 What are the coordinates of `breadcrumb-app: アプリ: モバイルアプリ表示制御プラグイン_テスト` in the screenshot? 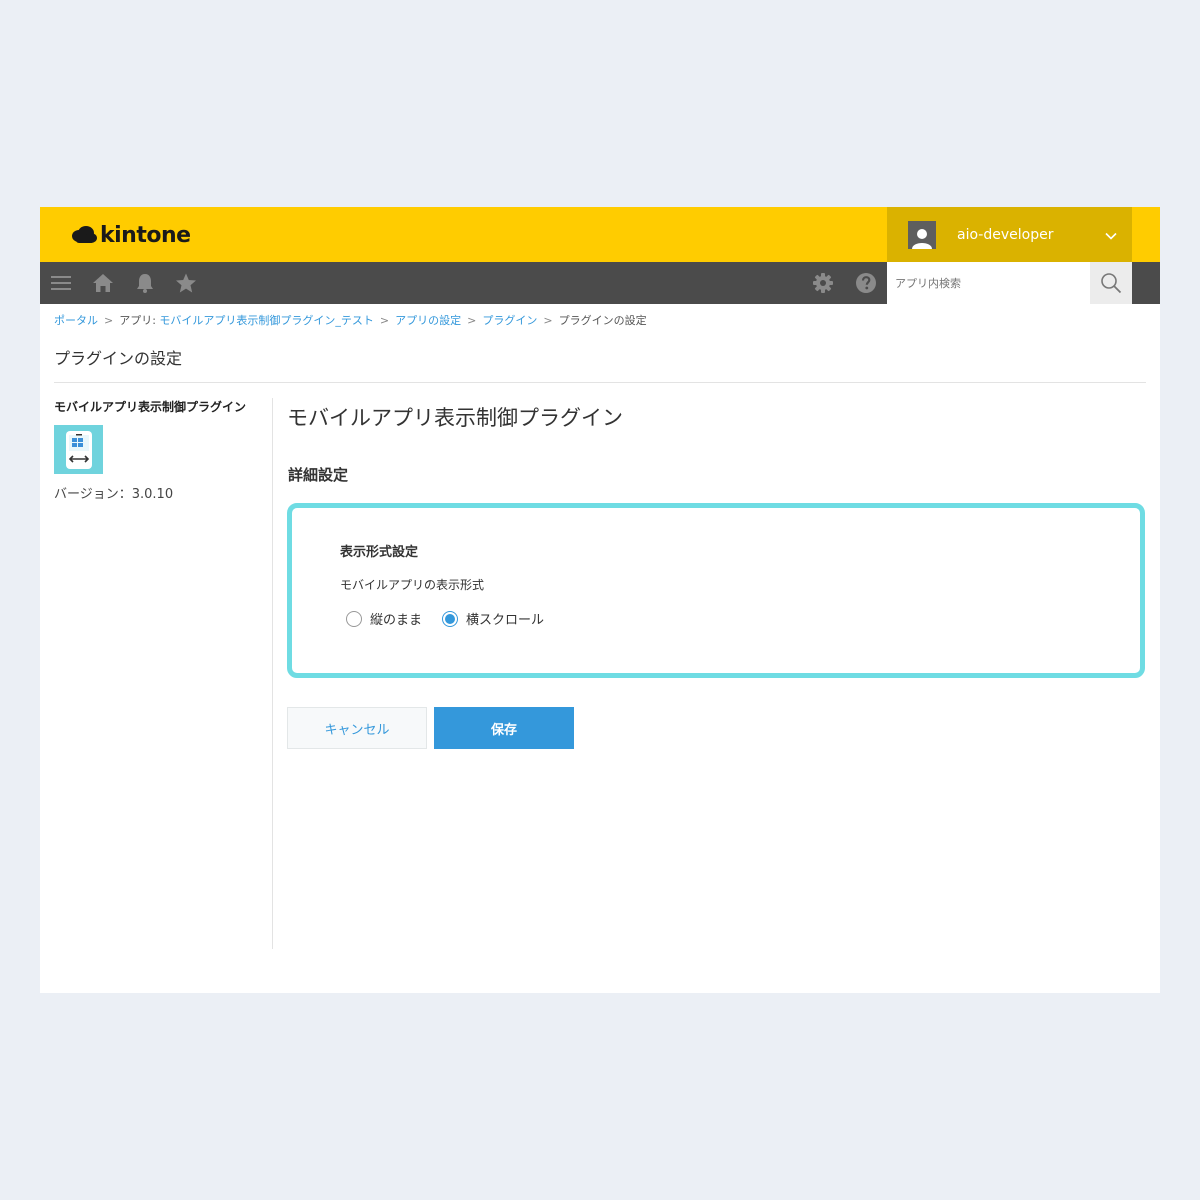 It's located at (246, 320).